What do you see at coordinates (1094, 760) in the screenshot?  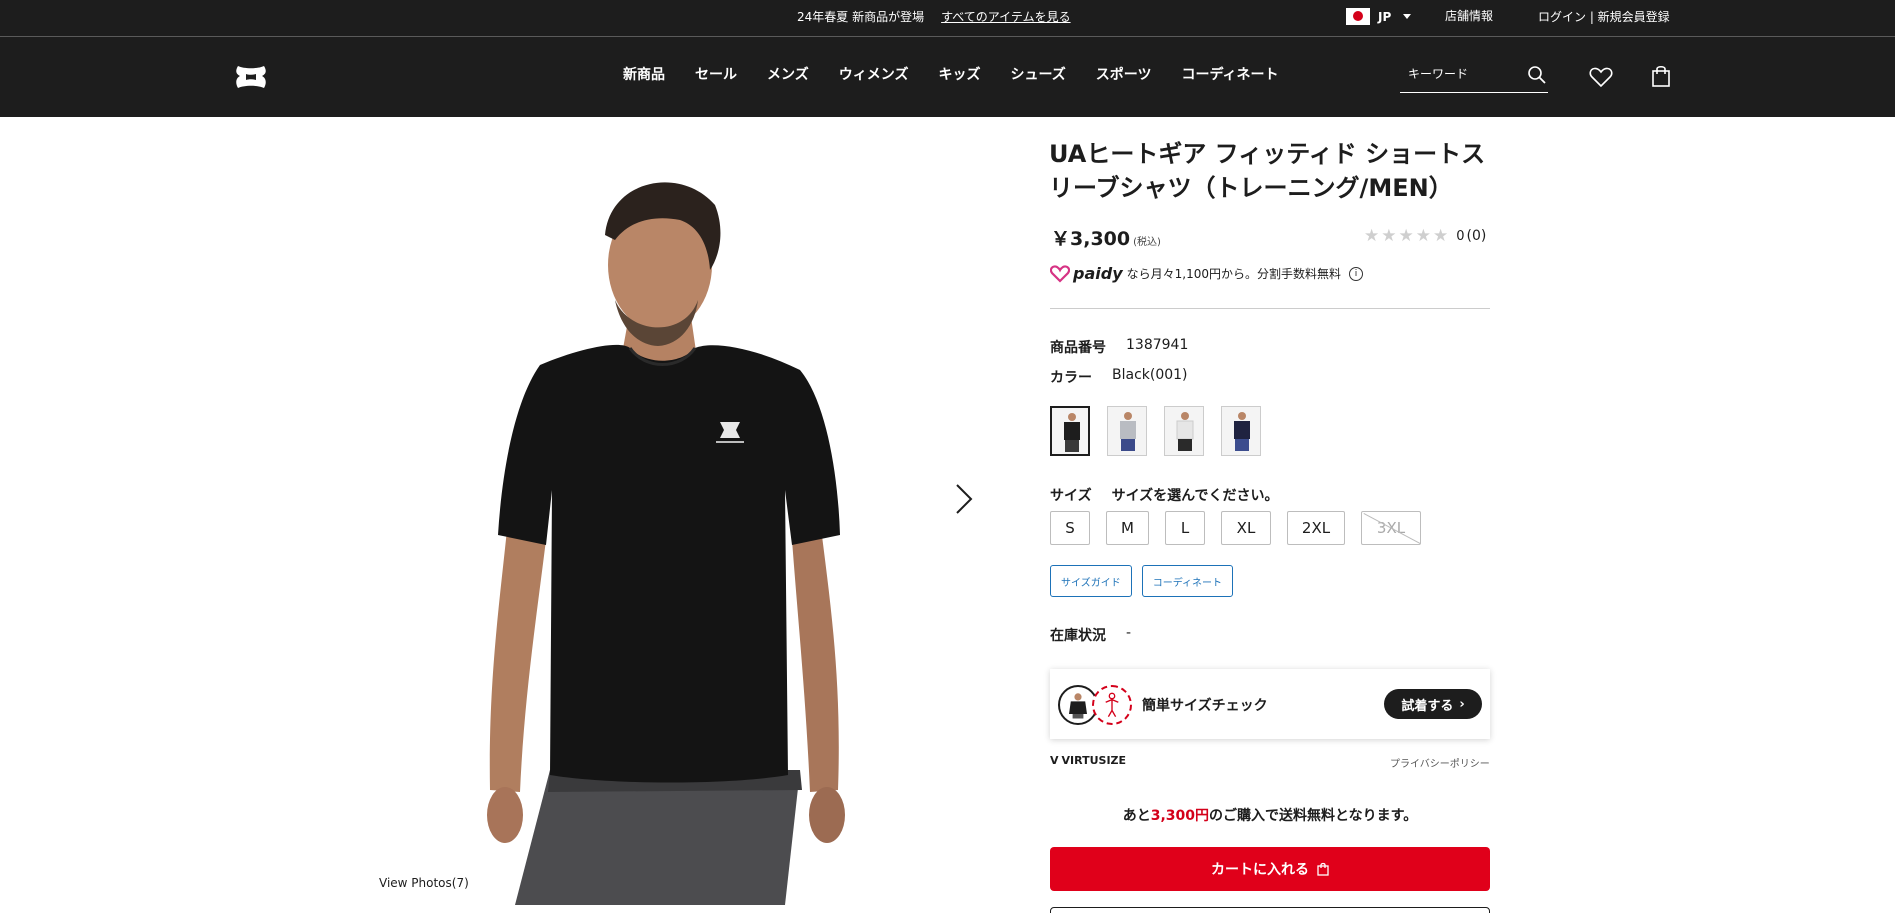 I see `virtusize-logo-text: VIRTUSIZE` at bounding box center [1094, 760].